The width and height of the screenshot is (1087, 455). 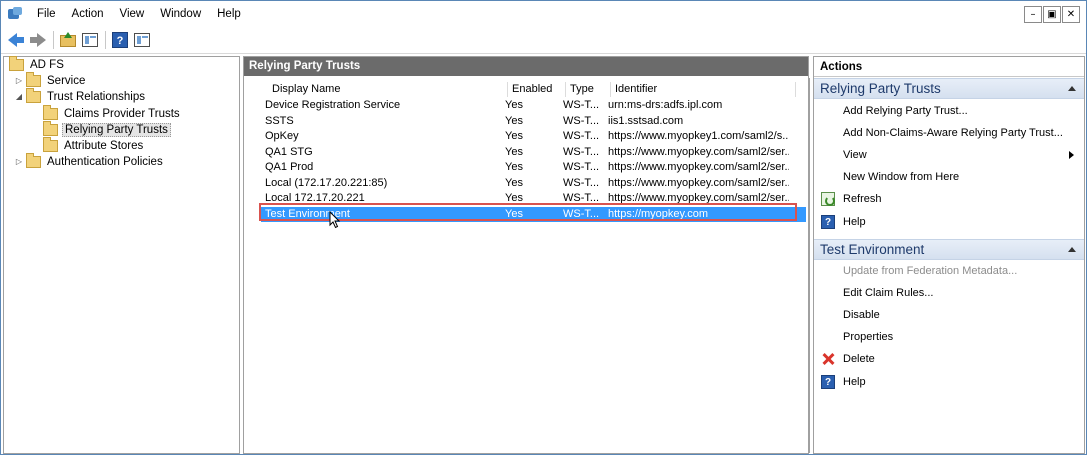 What do you see at coordinates (180, 14) in the screenshot?
I see `menu-window: Window` at bounding box center [180, 14].